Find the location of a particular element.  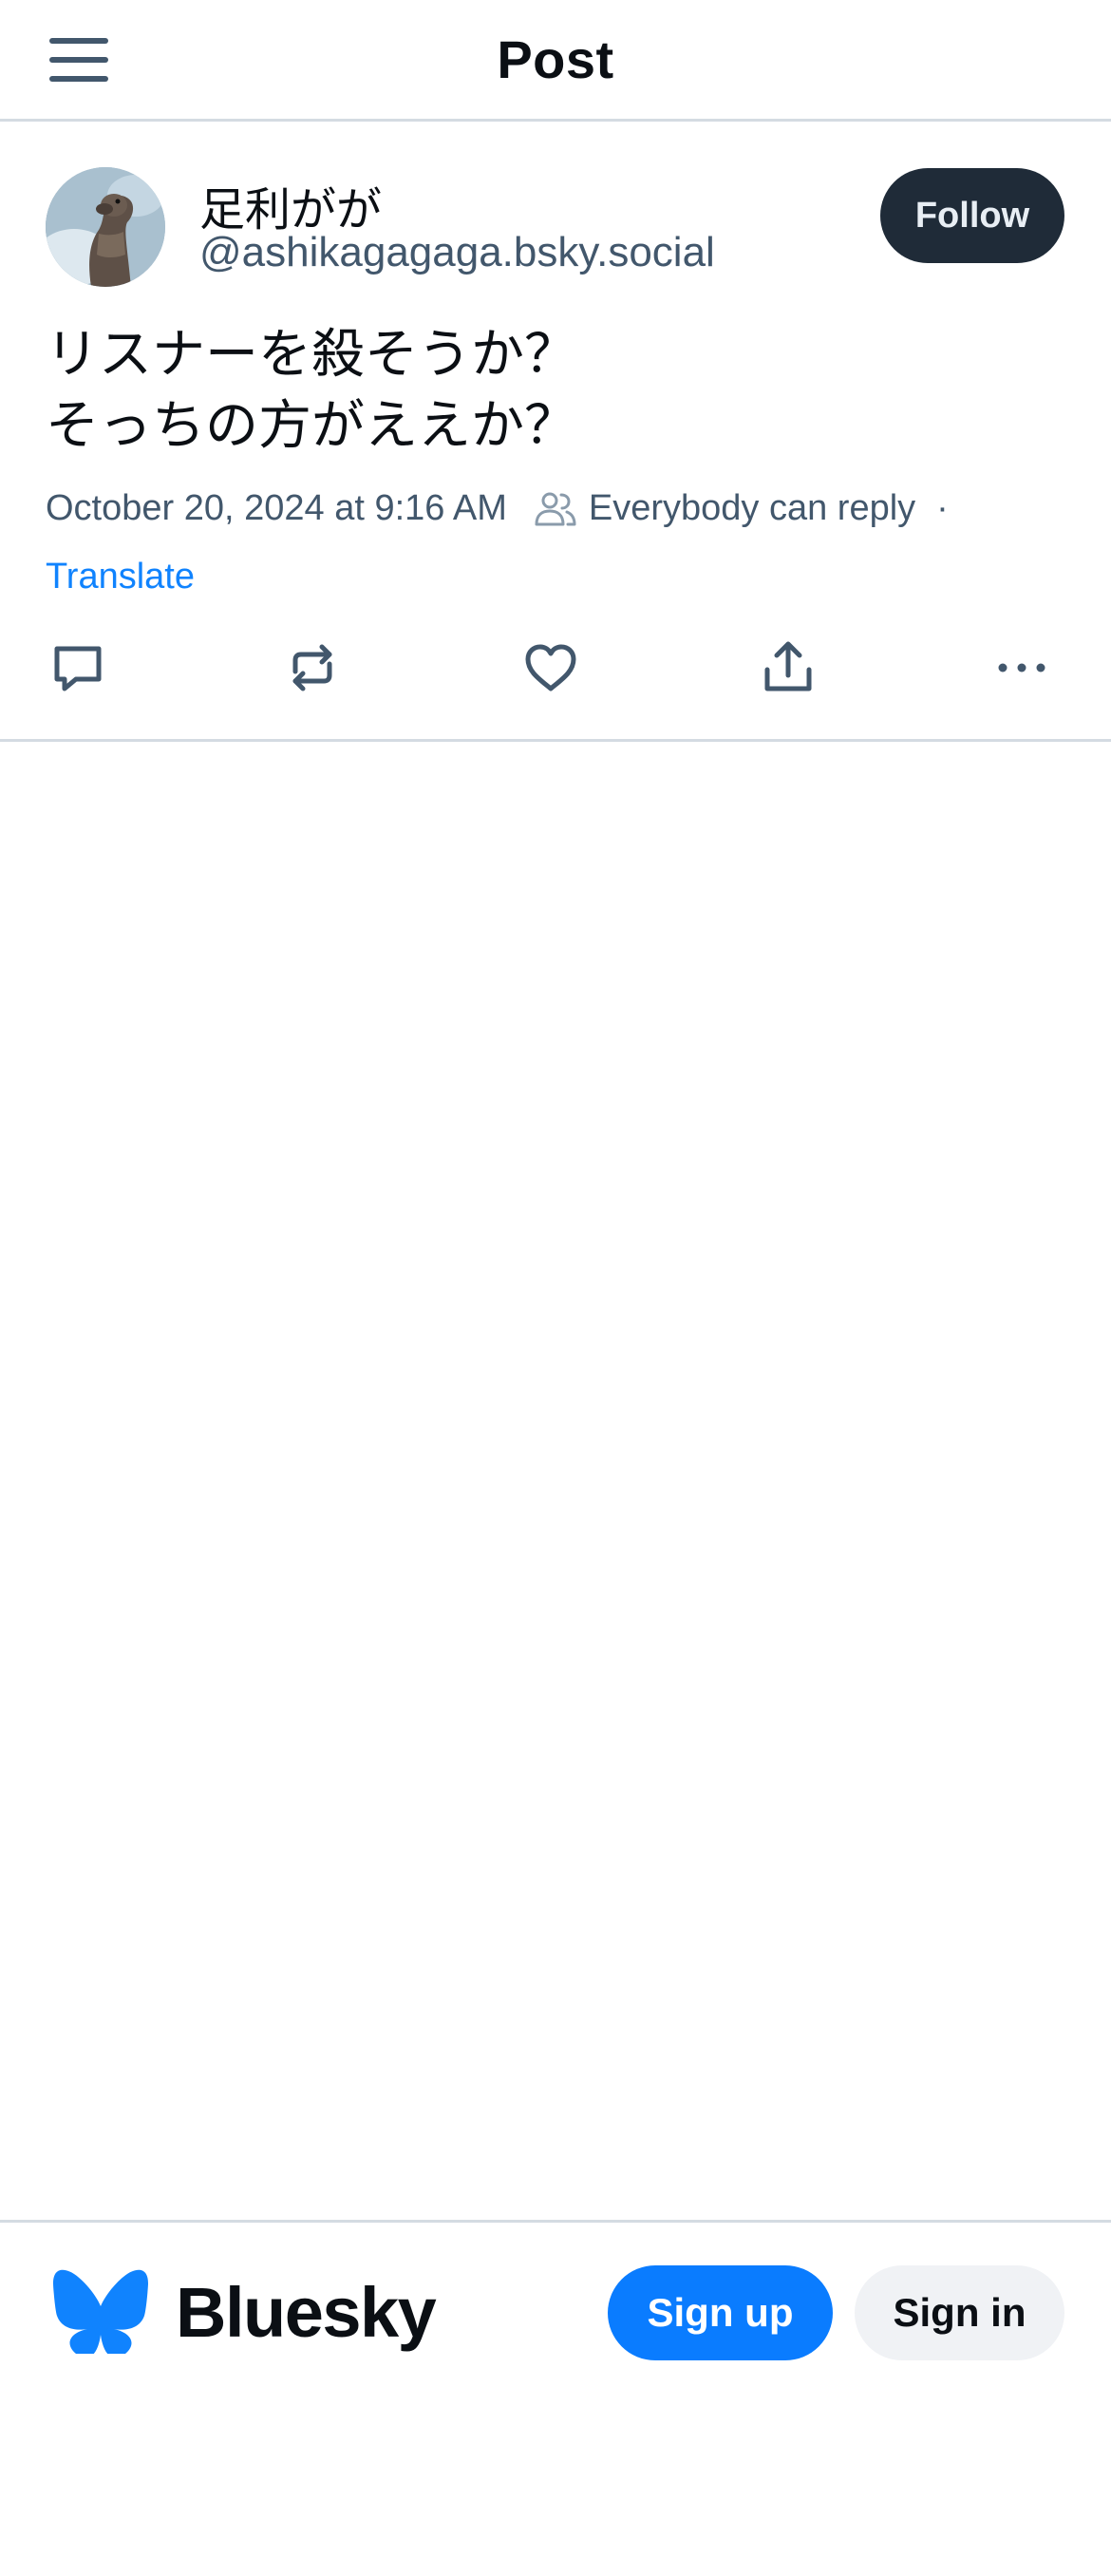

translate-link: Translate is located at coordinates (120, 577).